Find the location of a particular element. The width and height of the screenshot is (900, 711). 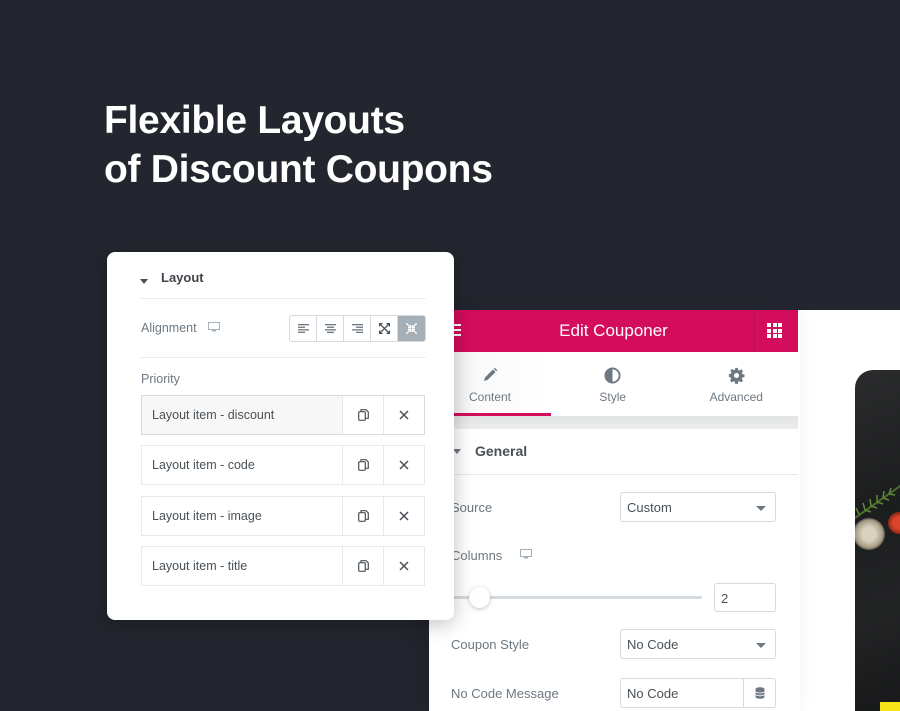

expand-icon is located at coordinates (384, 328).